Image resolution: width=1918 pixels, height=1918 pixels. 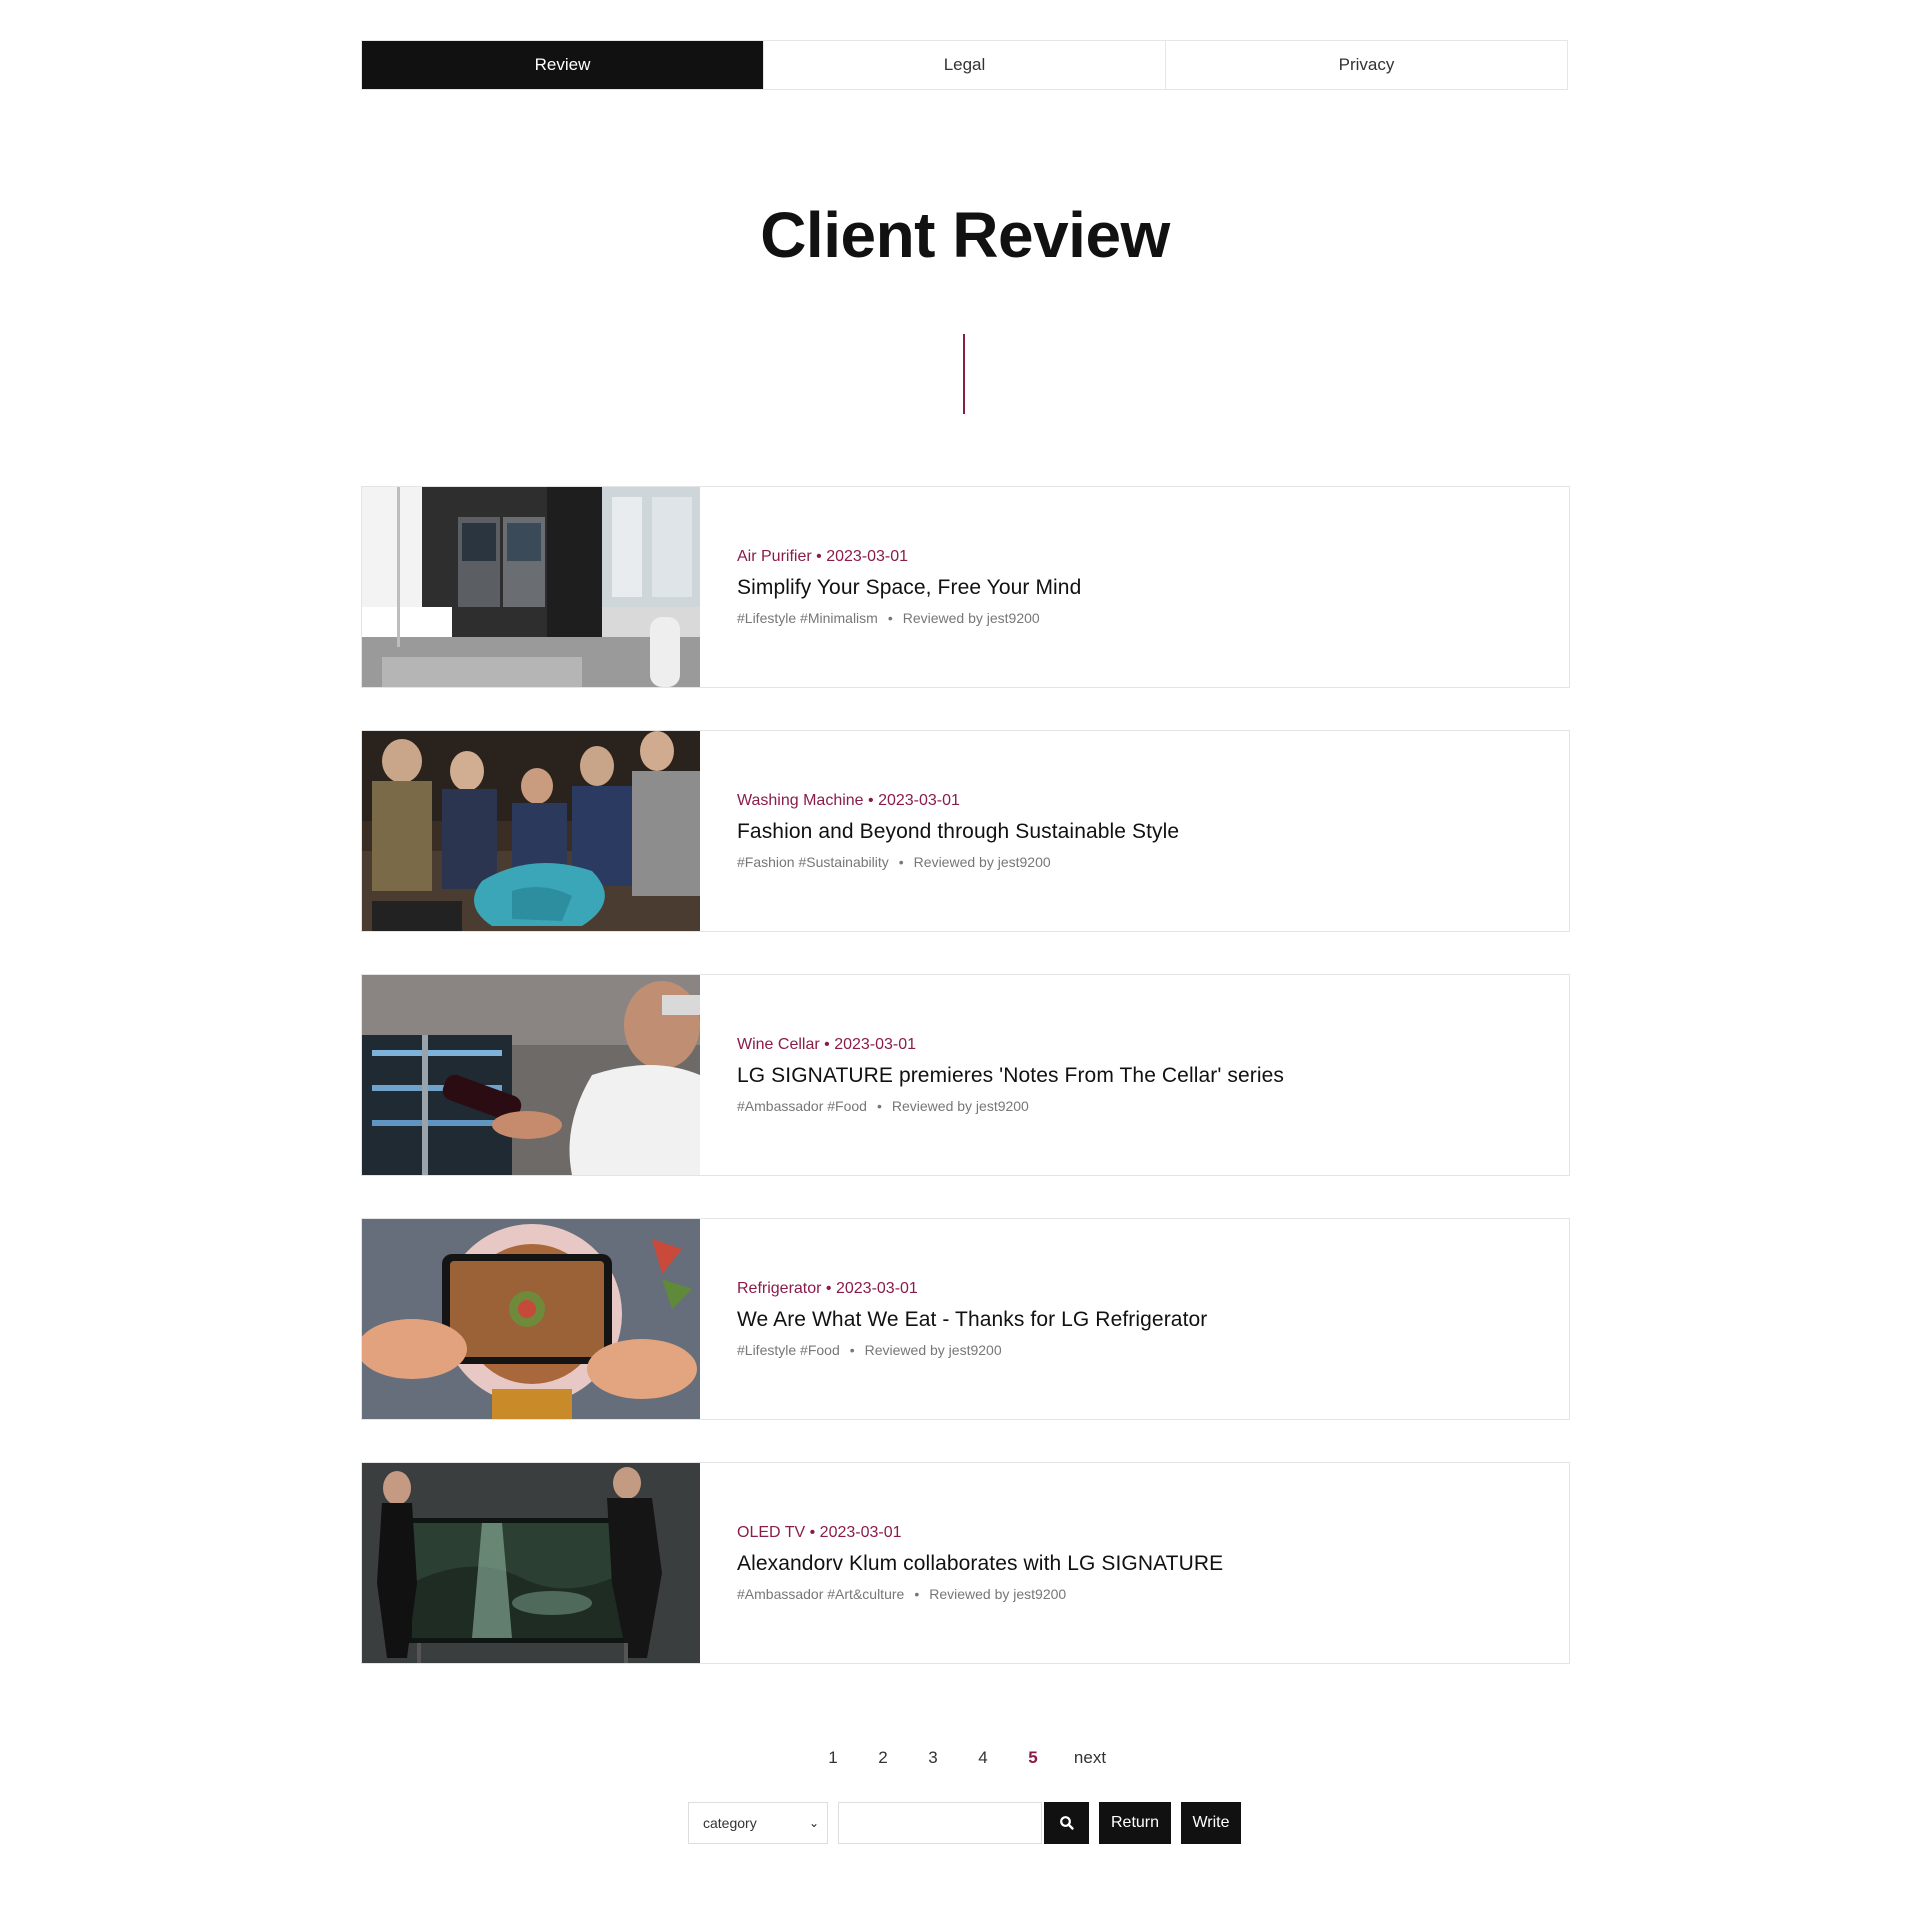 I want to click on review-thumbnail-food, so click(x=531, y=1319).